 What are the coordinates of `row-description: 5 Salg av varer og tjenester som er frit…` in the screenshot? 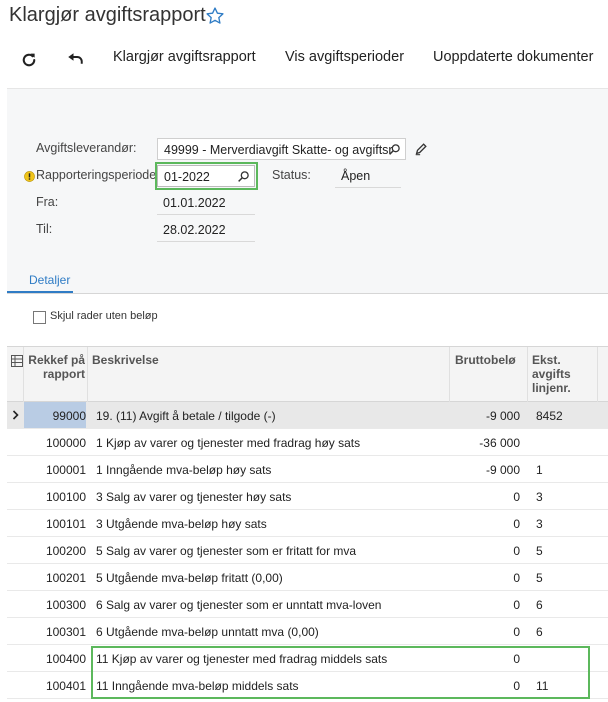 It's located at (226, 551).